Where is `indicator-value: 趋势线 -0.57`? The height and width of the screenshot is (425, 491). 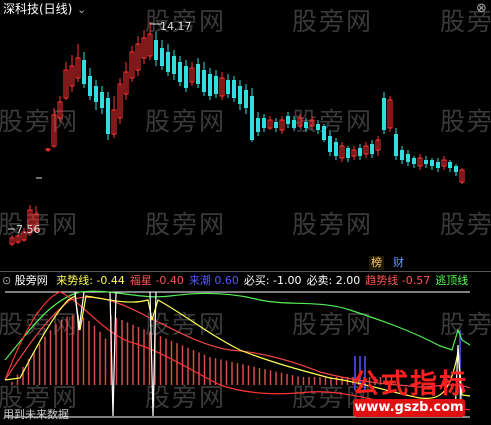 indicator-value: 趋势线 -0.57 is located at coordinates (398, 280).